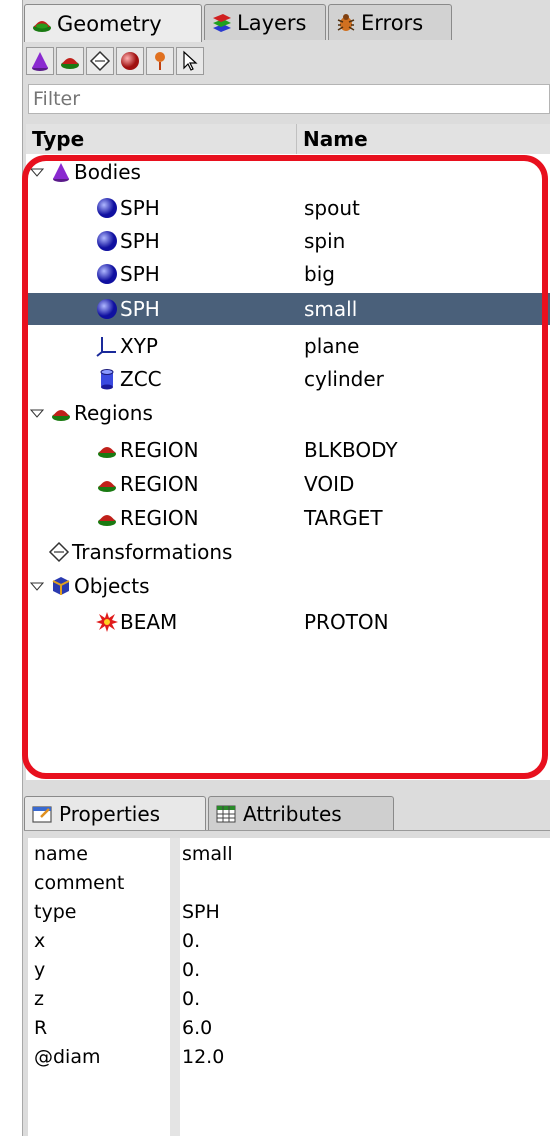  I want to click on tab-layers: Layers, so click(265, 22).